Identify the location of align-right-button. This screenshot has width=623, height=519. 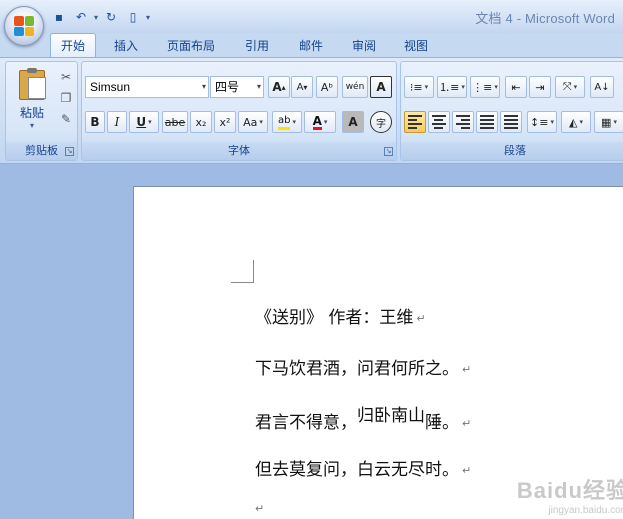
(463, 122).